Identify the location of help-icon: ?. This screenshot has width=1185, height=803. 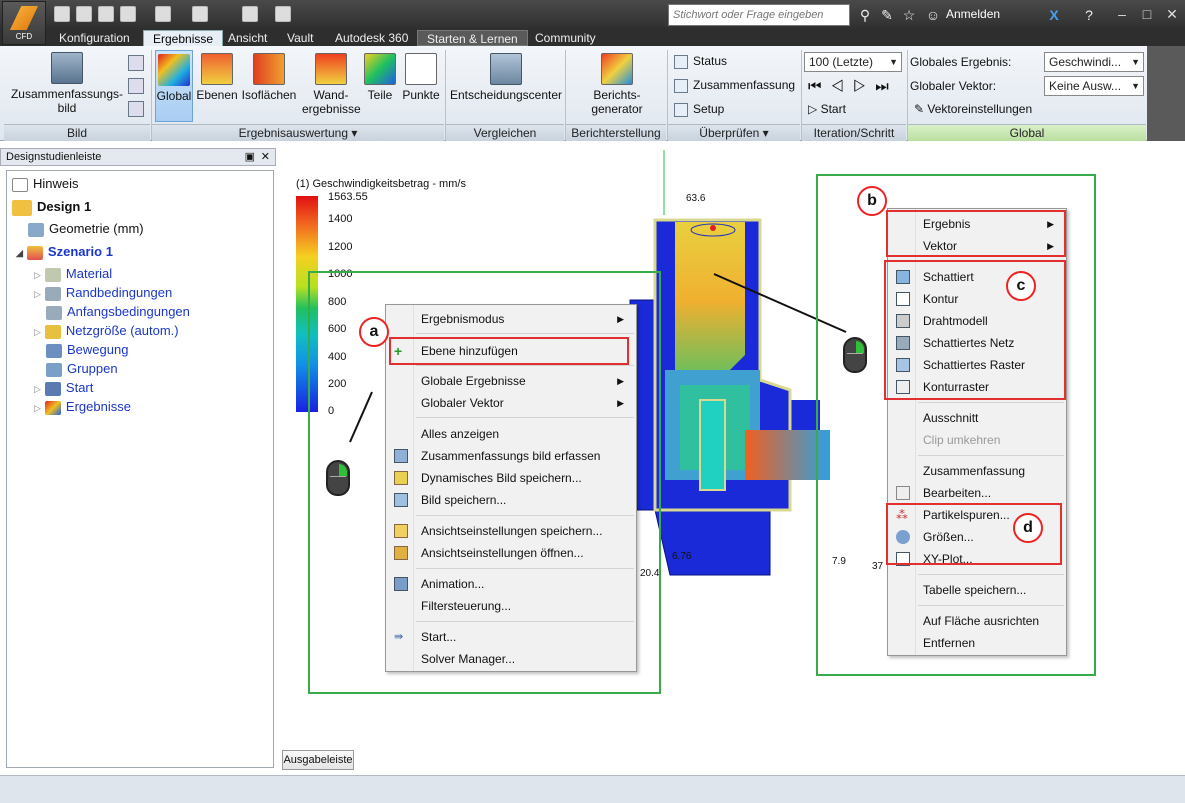
(1089, 15).